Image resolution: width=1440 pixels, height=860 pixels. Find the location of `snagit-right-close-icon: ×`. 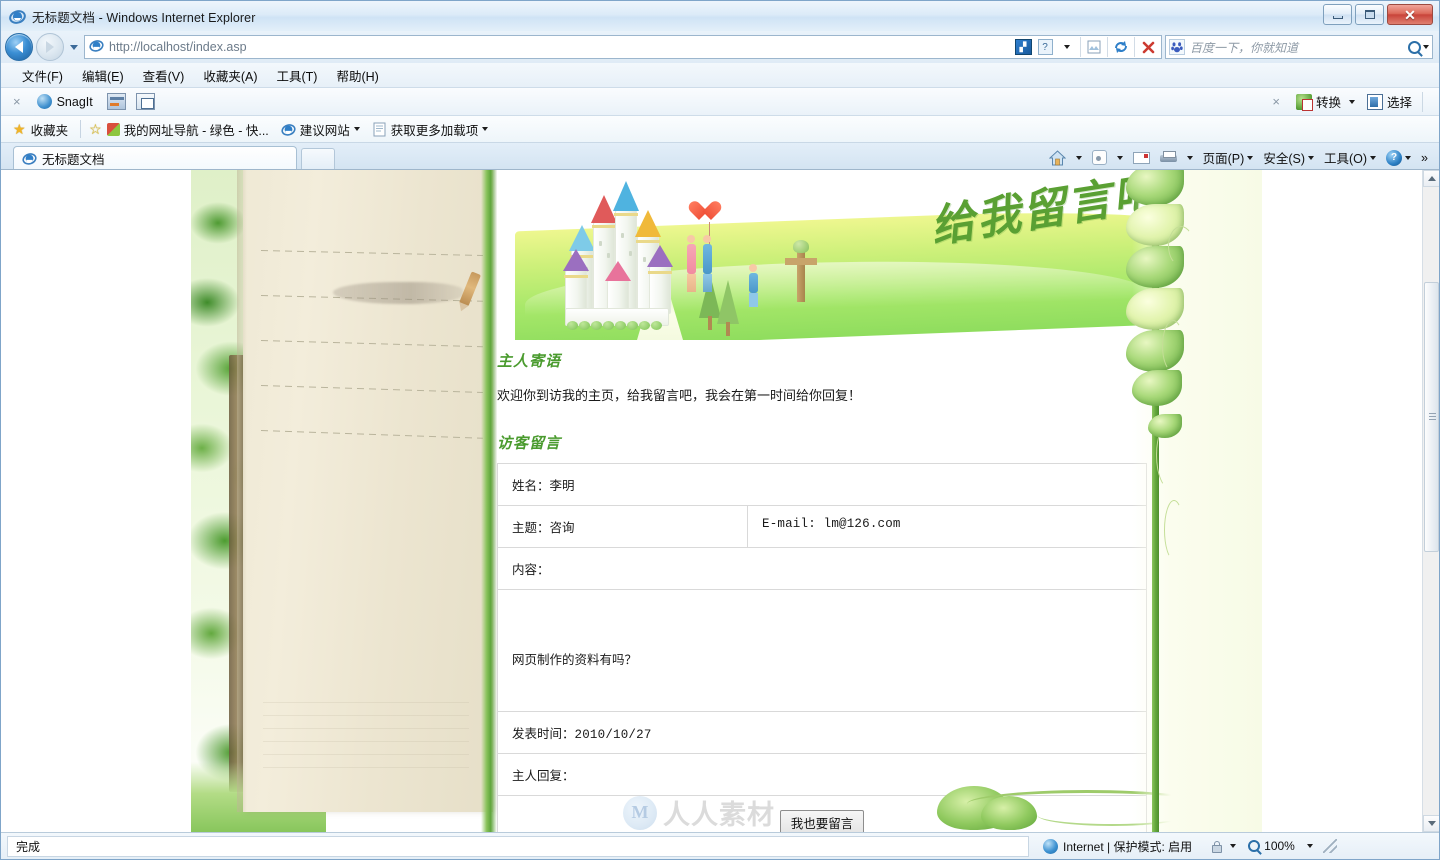

snagit-right-close-icon: × is located at coordinates (1276, 101).